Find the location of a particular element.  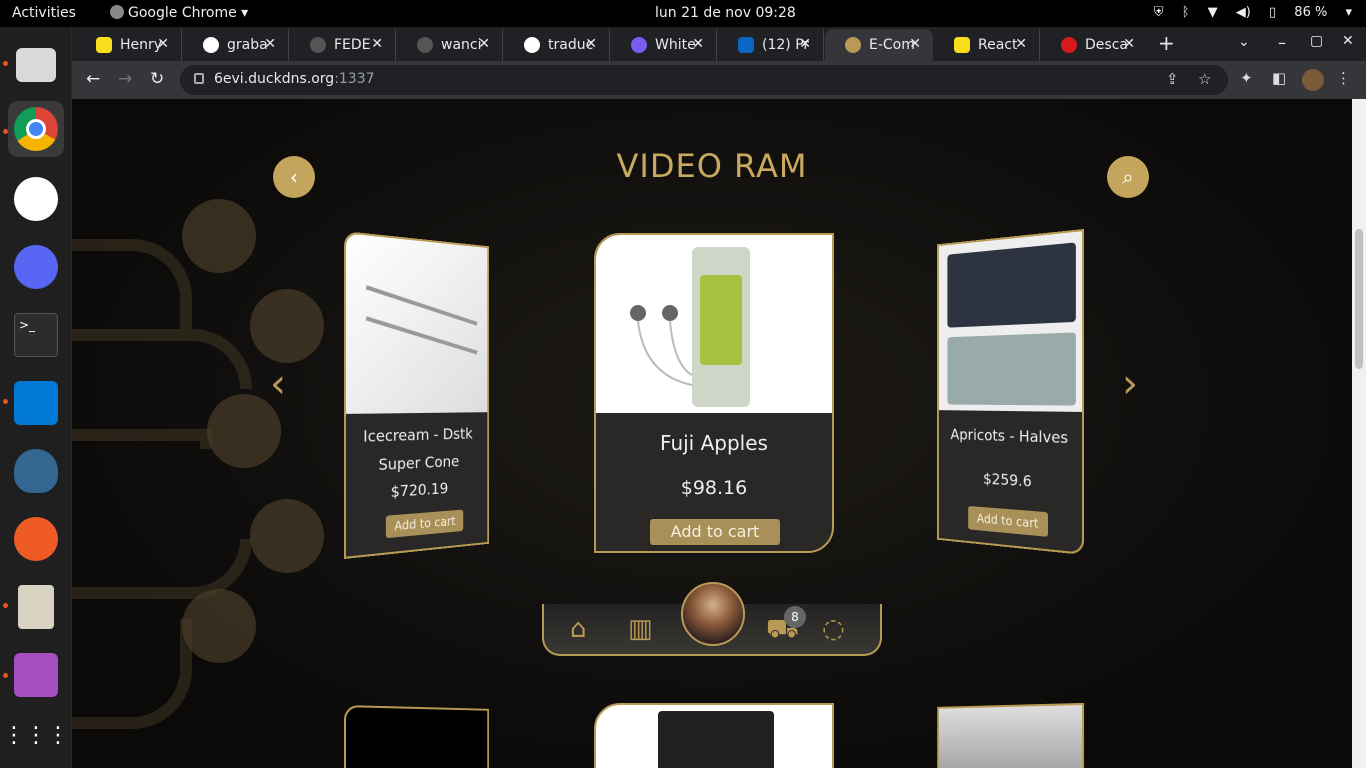

toolbar: ← → ↻ 6evi.duckdns.org:1337 ⇪ ☆ ✦ ◧ ⋮ is located at coordinates (719, 80).